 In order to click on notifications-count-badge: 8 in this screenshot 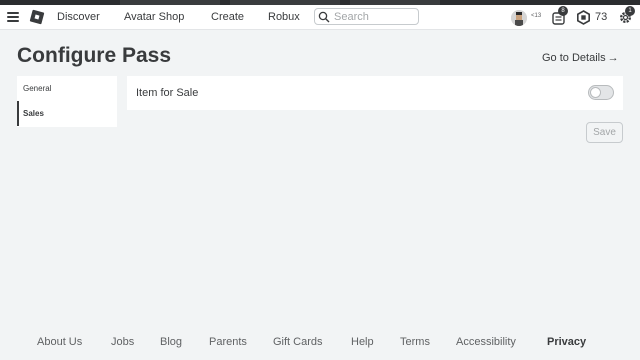, I will do `click(563, 11)`.